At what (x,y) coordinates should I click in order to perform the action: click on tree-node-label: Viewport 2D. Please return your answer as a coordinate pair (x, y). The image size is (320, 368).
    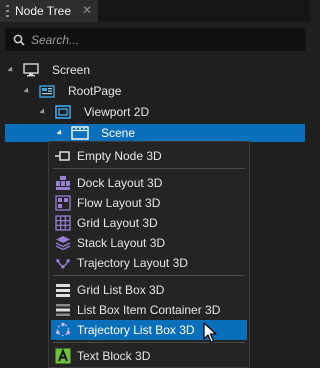
    Looking at the image, I should click on (117, 112).